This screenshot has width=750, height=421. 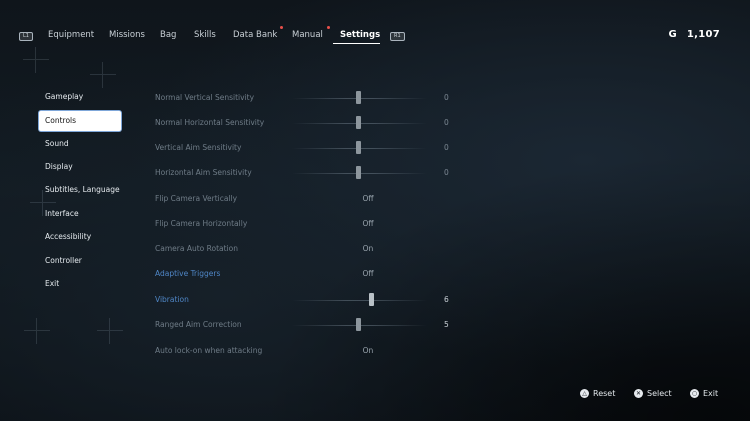 What do you see at coordinates (368, 224) in the screenshot?
I see `flip-camera-horizontally-option: Off` at bounding box center [368, 224].